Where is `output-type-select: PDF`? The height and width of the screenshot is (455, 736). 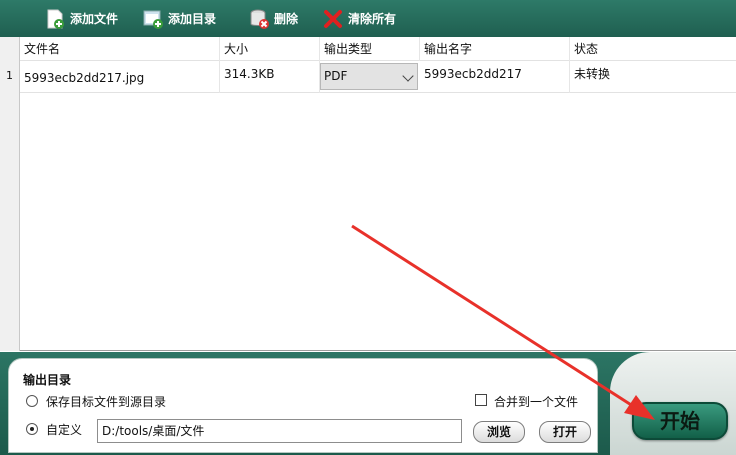 output-type-select: PDF is located at coordinates (369, 76).